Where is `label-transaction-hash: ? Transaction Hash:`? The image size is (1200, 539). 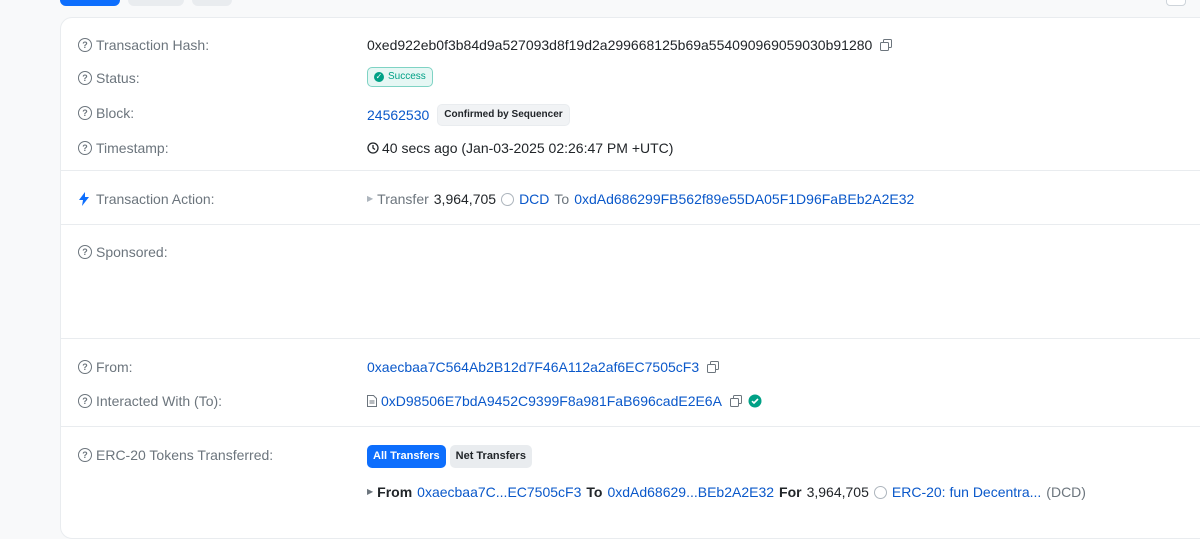 label-transaction-hash: ? Transaction Hash: is located at coordinates (143, 45).